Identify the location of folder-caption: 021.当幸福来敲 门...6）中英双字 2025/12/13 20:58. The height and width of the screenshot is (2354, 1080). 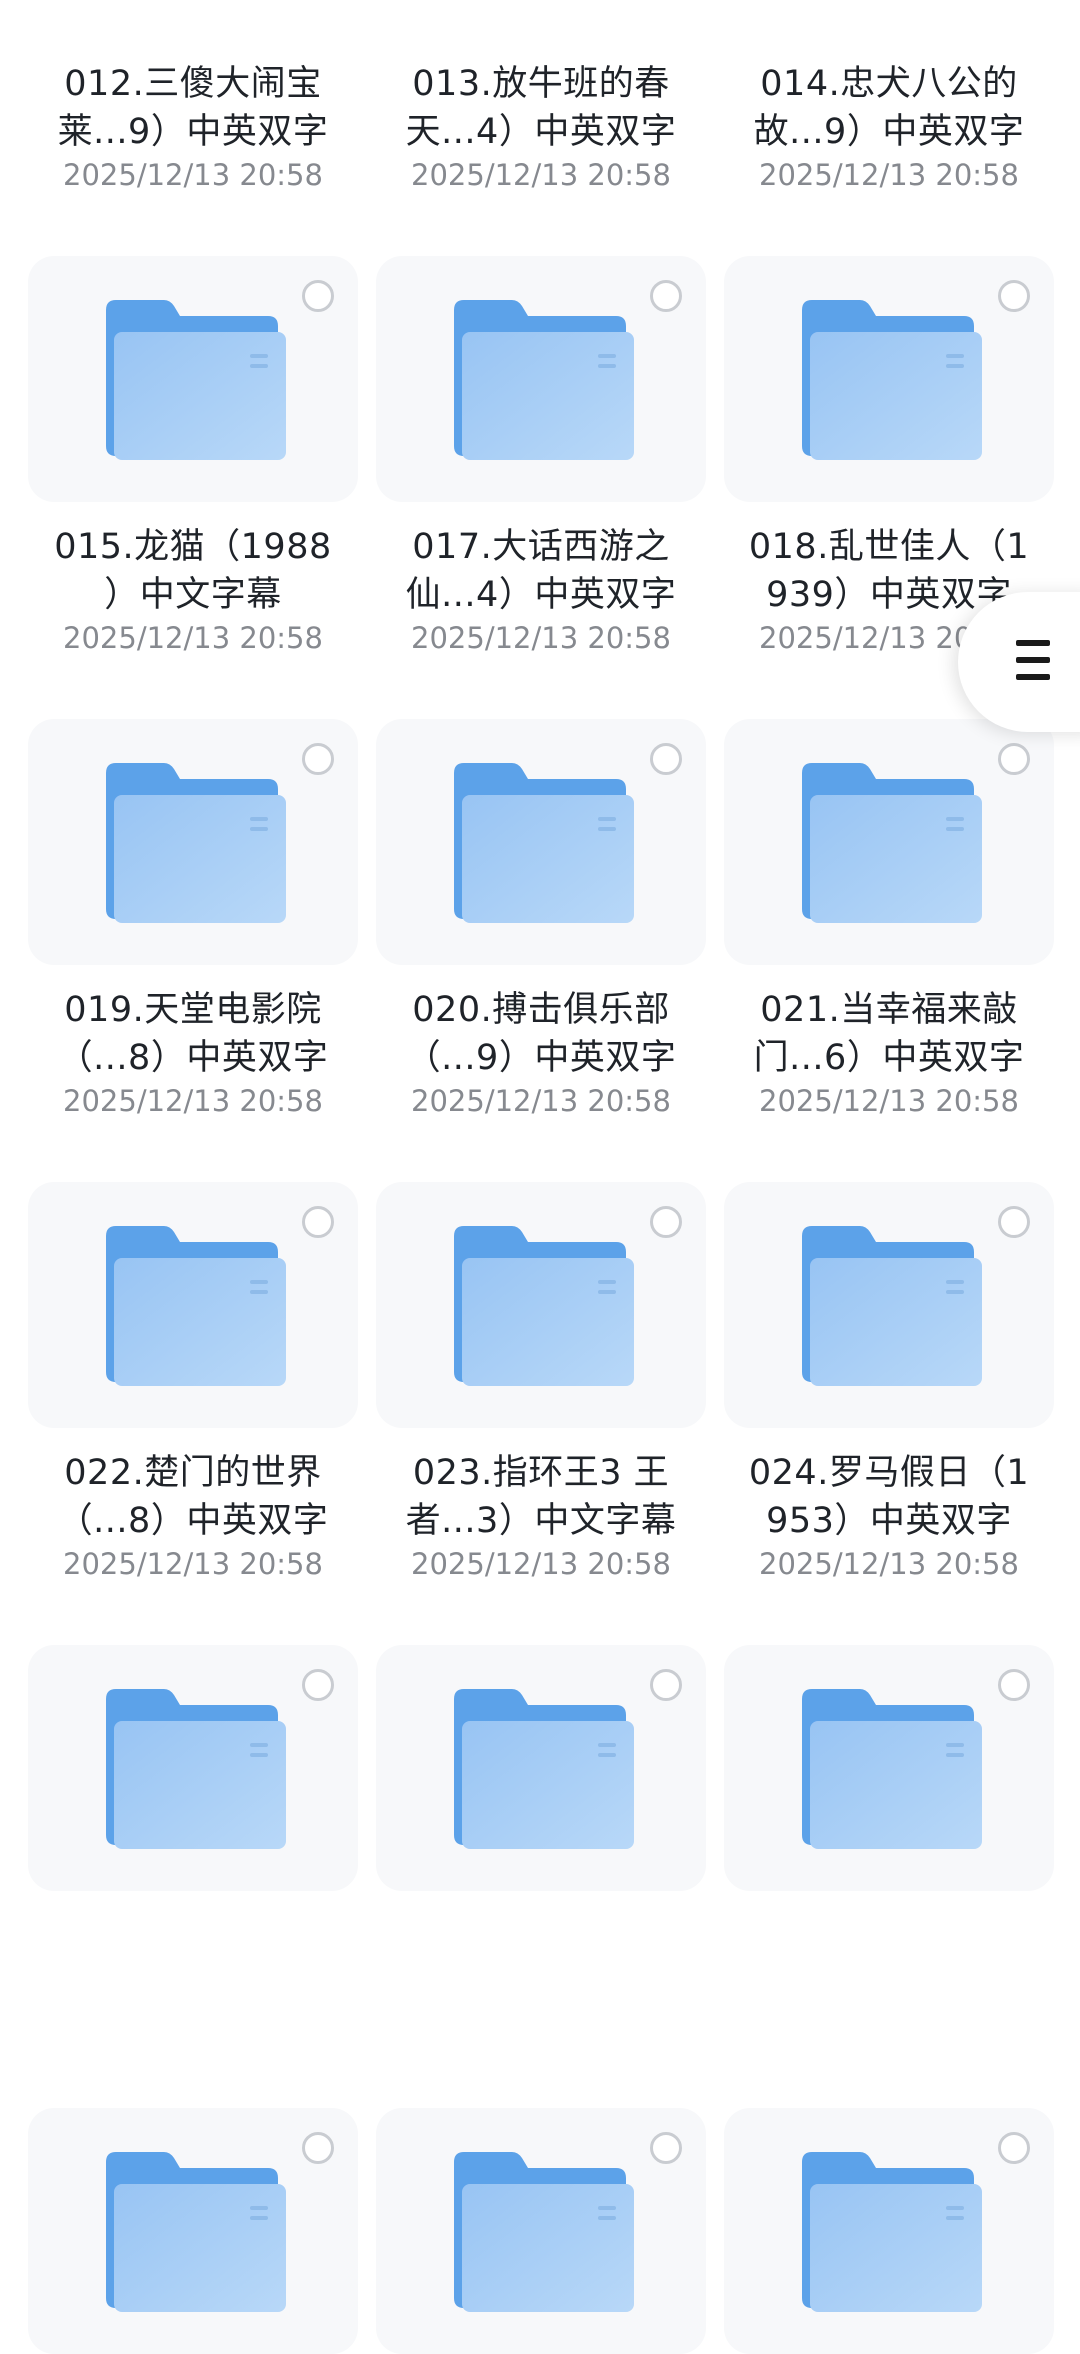
(889, 1053).